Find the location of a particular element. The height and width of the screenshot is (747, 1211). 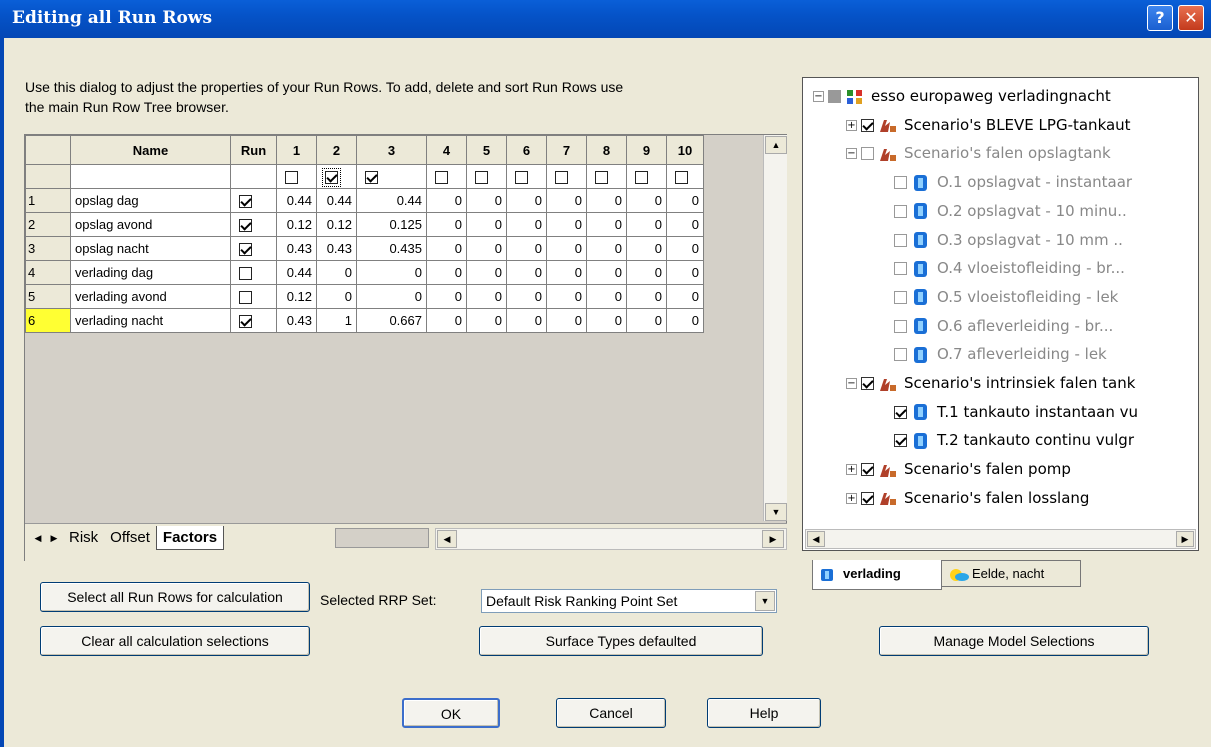

scroll-left-icon: ◀ is located at coordinates (447, 539).